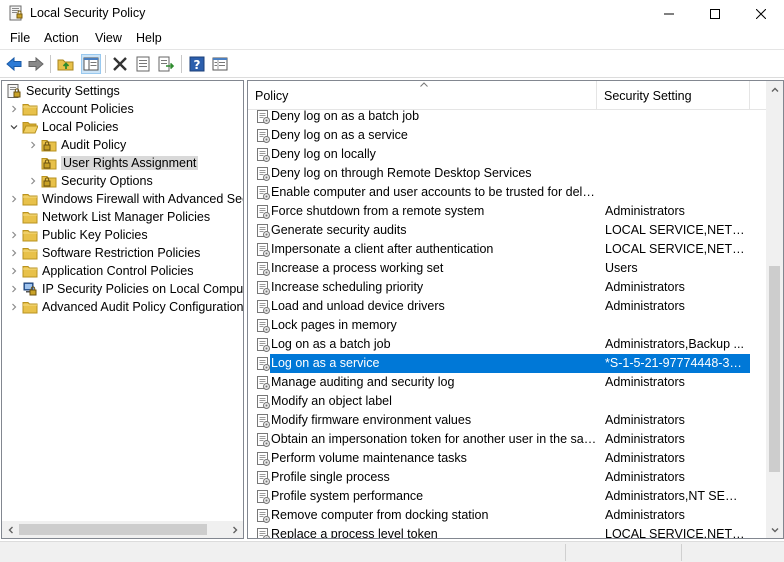 Image resolution: width=784 pixels, height=562 pixels. I want to click on policy-name: Profile single process, so click(330, 477).